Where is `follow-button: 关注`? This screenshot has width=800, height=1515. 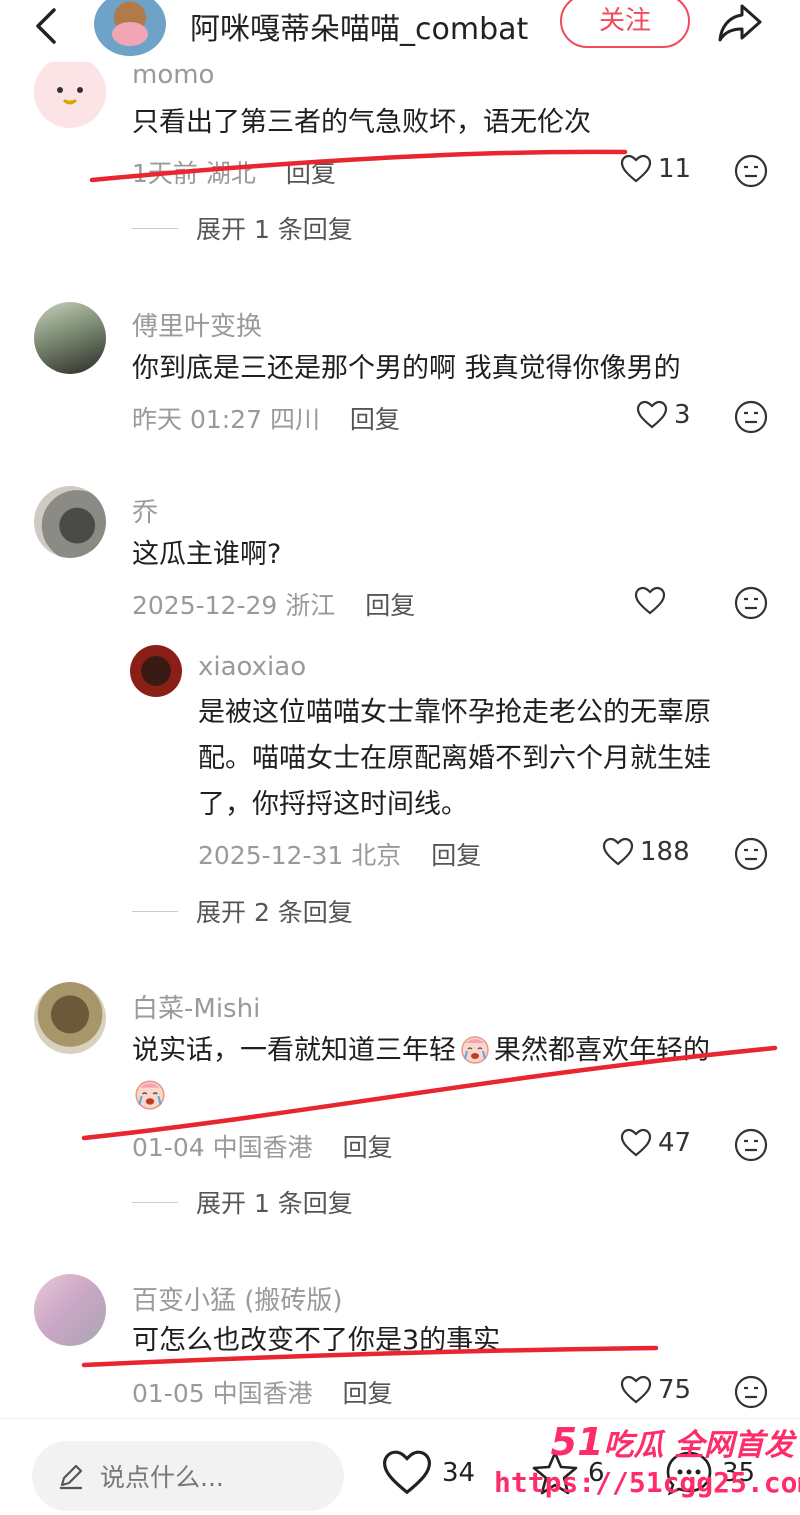
follow-button: 关注 is located at coordinates (625, 24).